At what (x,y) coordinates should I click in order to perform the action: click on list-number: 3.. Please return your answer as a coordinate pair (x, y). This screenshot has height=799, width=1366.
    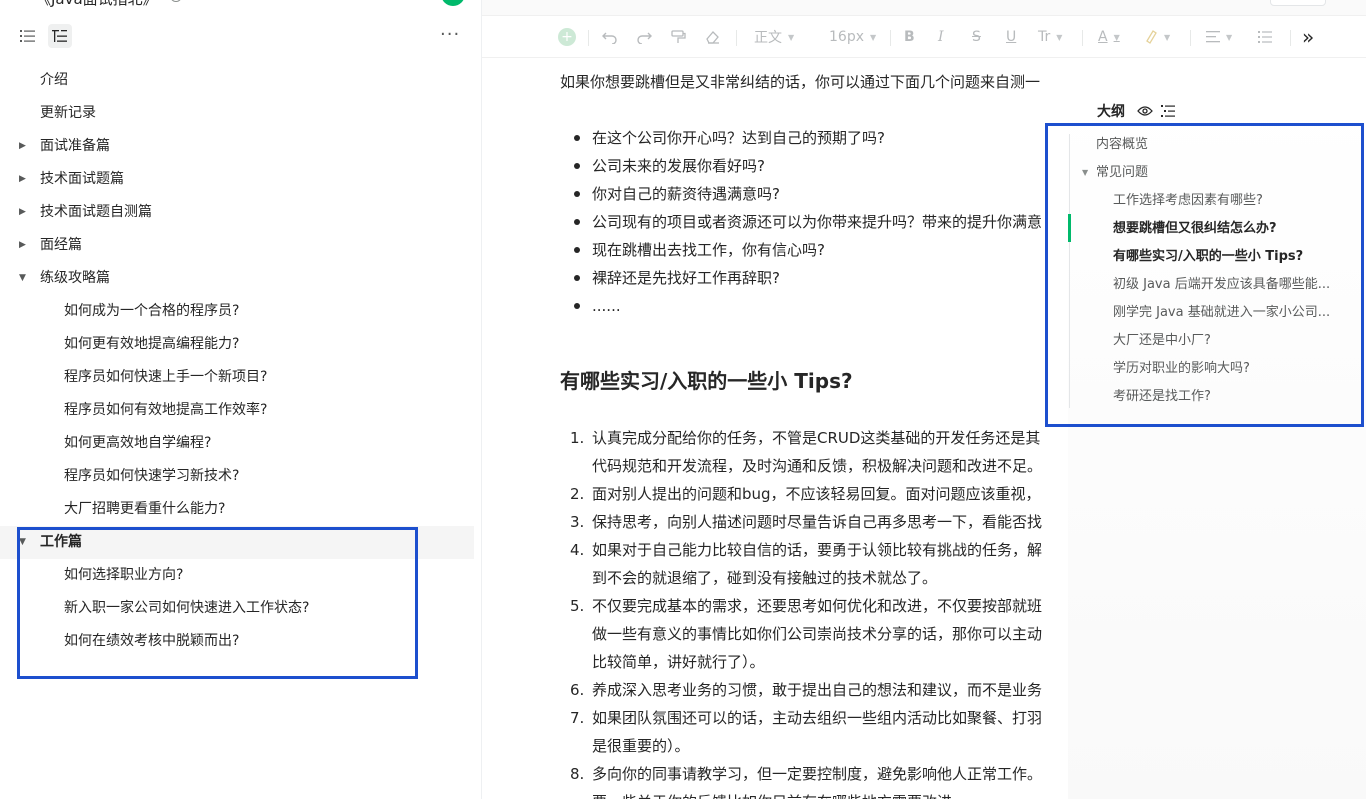
    Looking at the image, I should click on (577, 522).